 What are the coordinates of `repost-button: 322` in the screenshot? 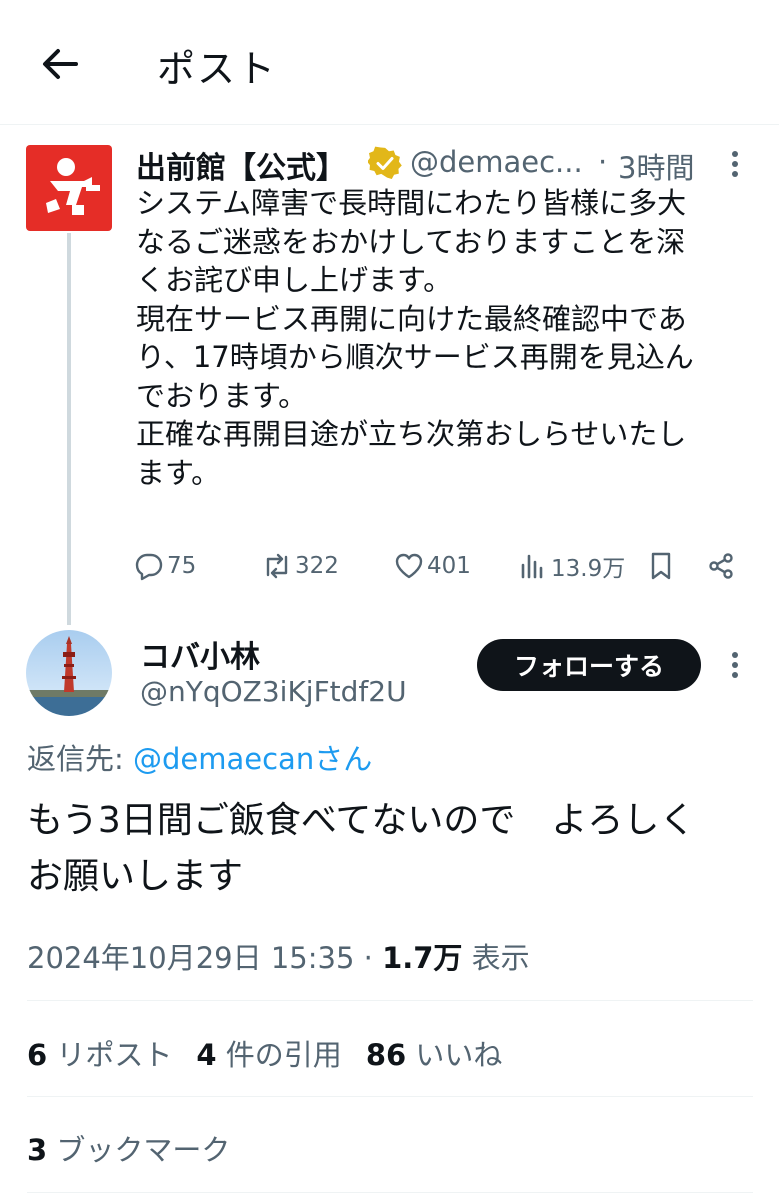 It's located at (300, 566).